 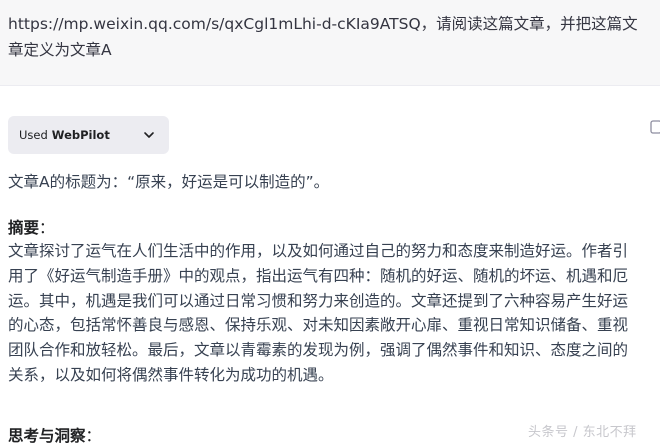 I want to click on summary-heading-label: 摘要, so click(x=24, y=228).